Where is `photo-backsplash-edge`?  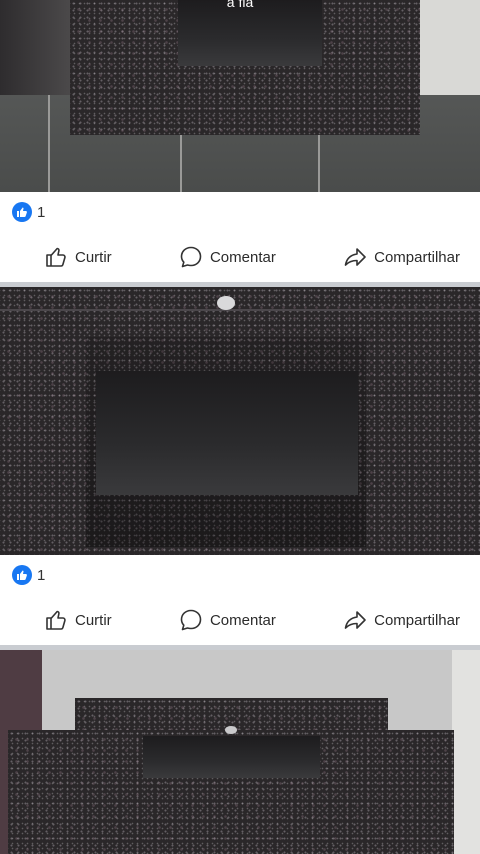
photo-backsplash-edge is located at coordinates (240, 310).